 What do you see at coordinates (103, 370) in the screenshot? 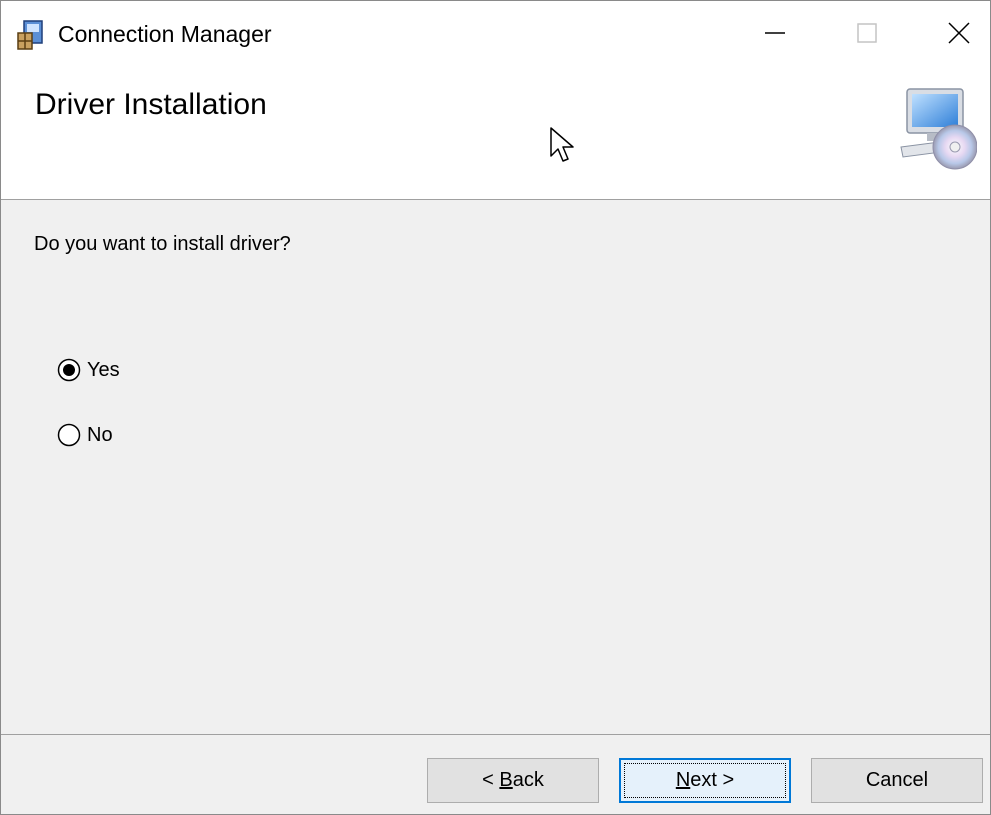
I see `radio-yes-label: Yes` at bounding box center [103, 370].